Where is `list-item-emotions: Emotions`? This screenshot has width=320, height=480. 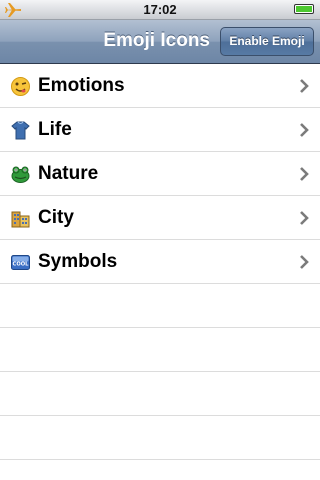
list-item-emotions: Emotions is located at coordinates (160, 86).